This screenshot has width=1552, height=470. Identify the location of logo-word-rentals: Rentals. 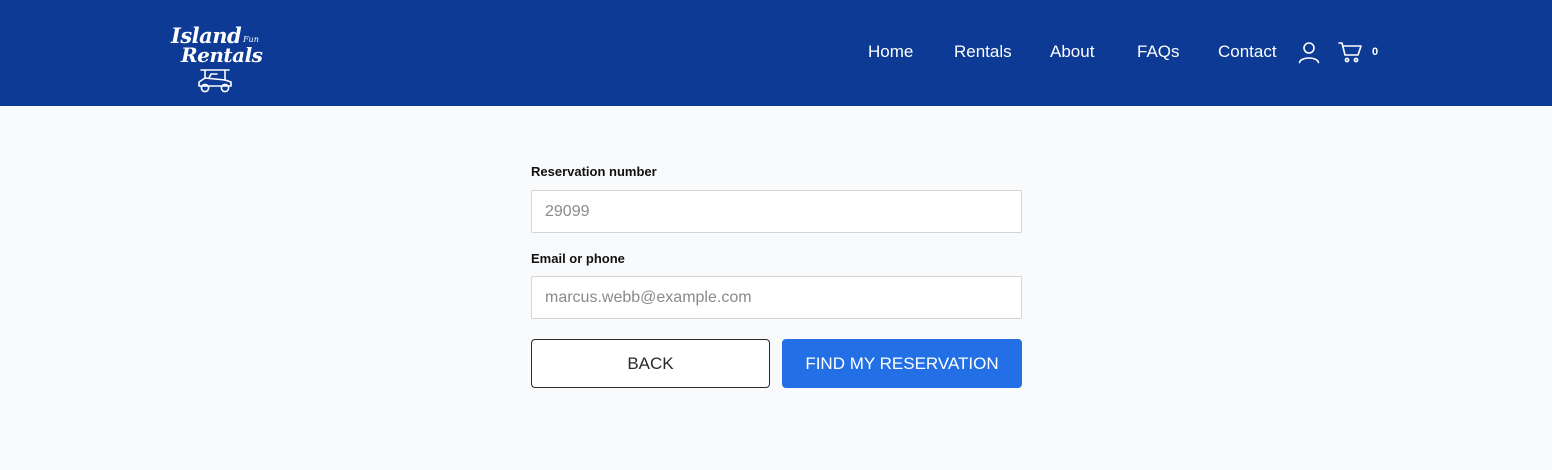
(222, 55).